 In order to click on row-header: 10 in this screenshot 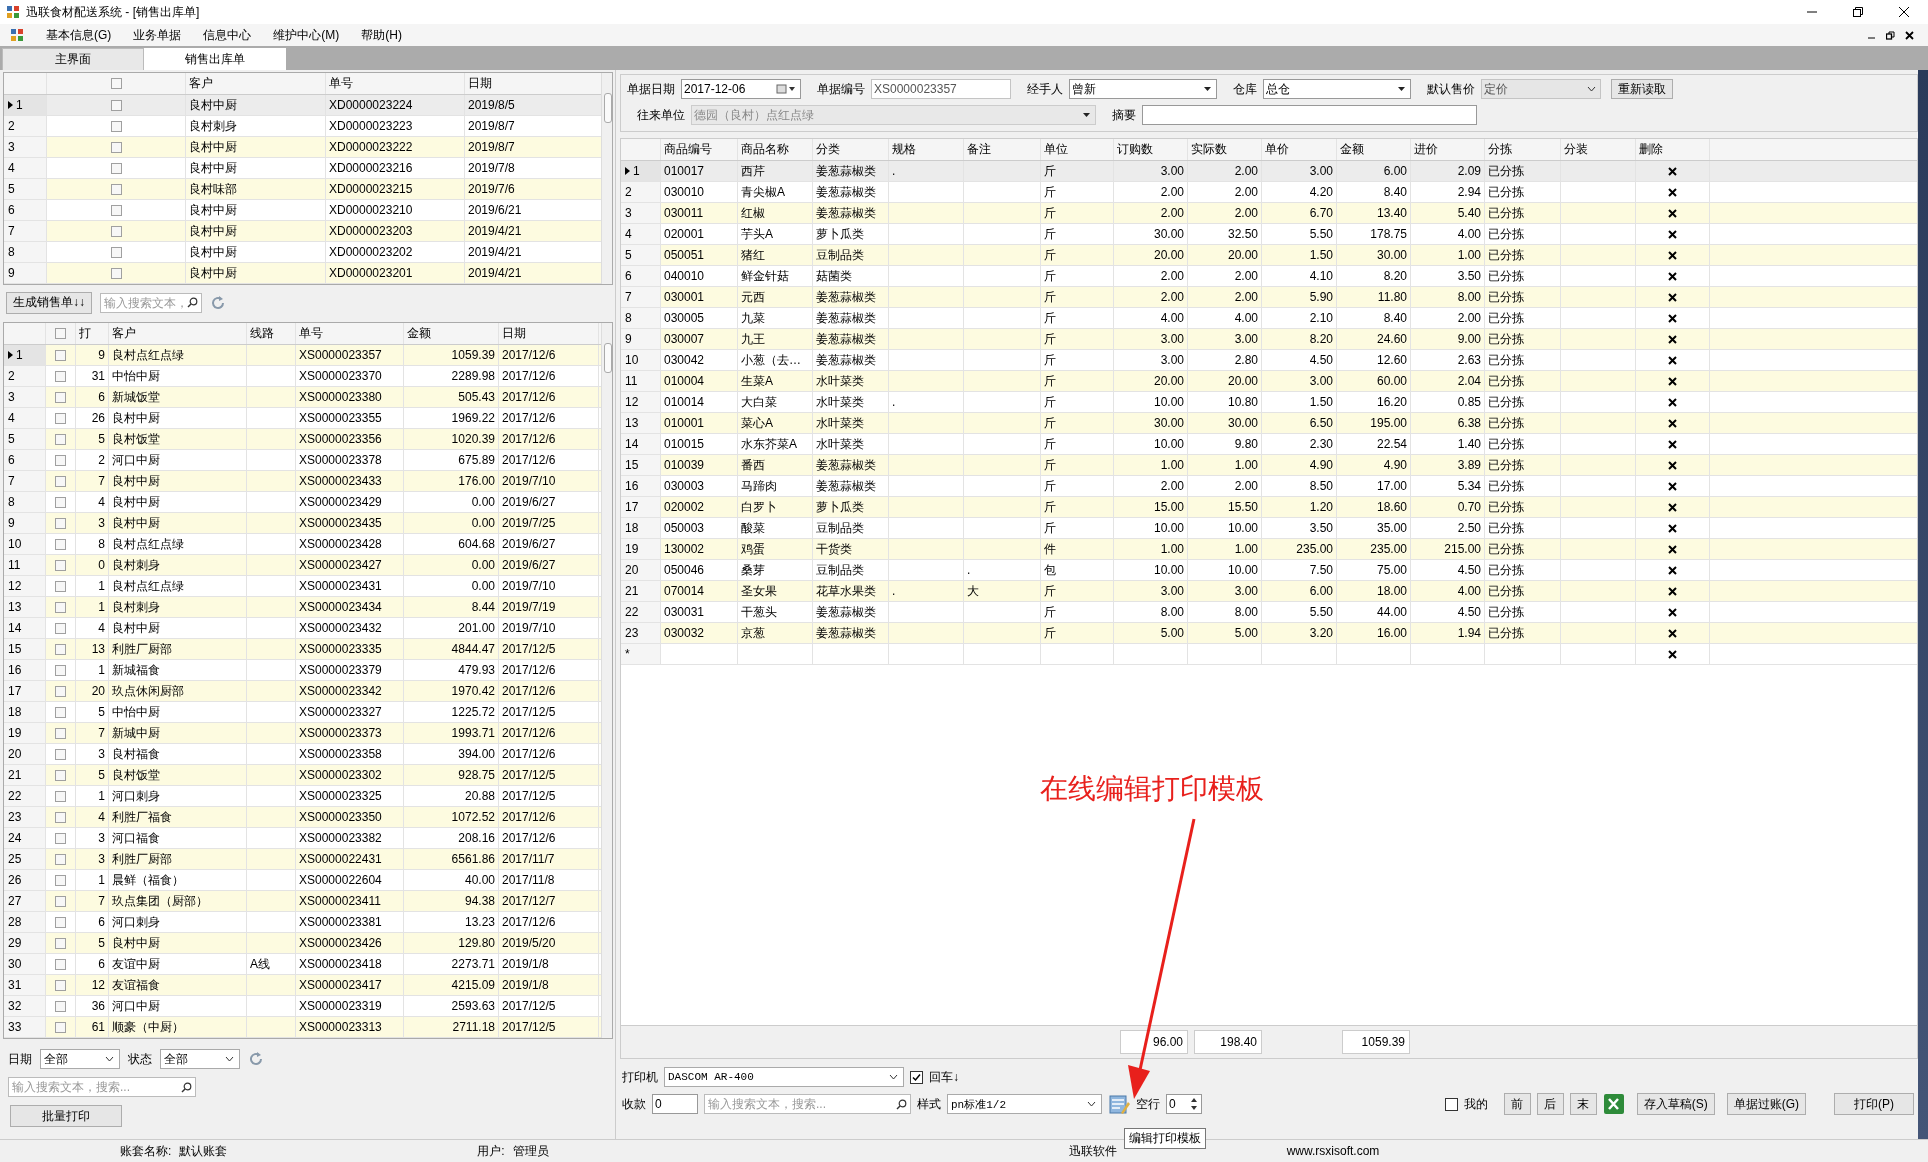, I will do `click(641, 360)`.